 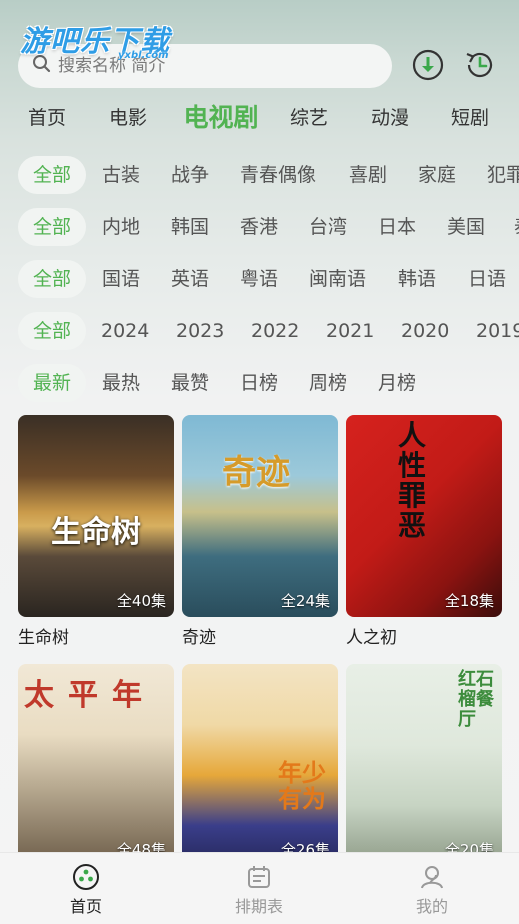 What do you see at coordinates (424, 765) in the screenshot?
I see `poster-image: 红石榴餐厅 全20集` at bounding box center [424, 765].